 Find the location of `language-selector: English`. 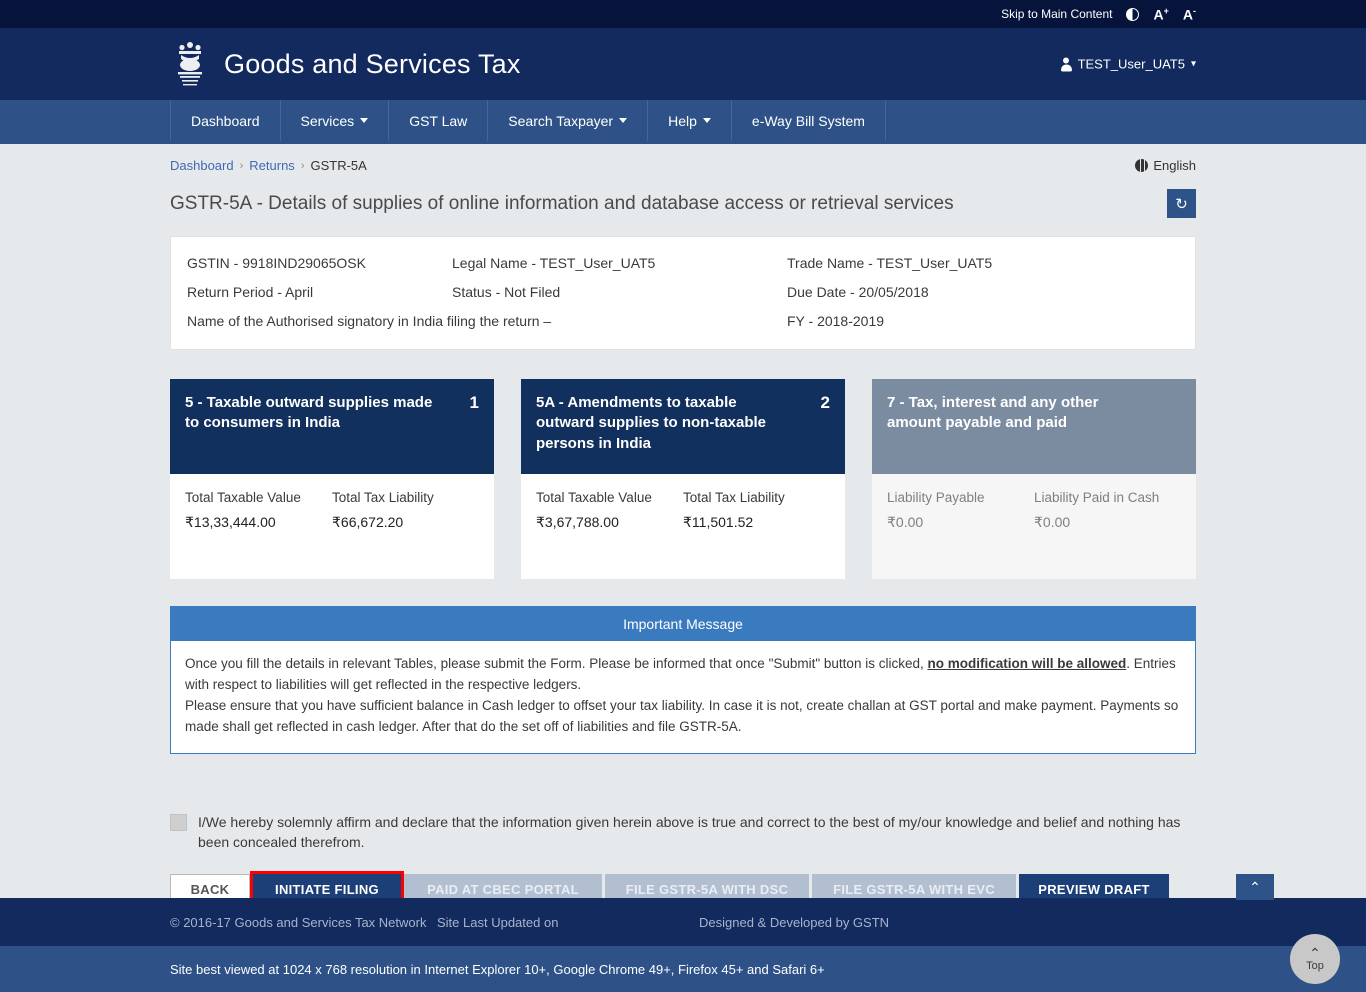

language-selector: English is located at coordinates (1165, 165).